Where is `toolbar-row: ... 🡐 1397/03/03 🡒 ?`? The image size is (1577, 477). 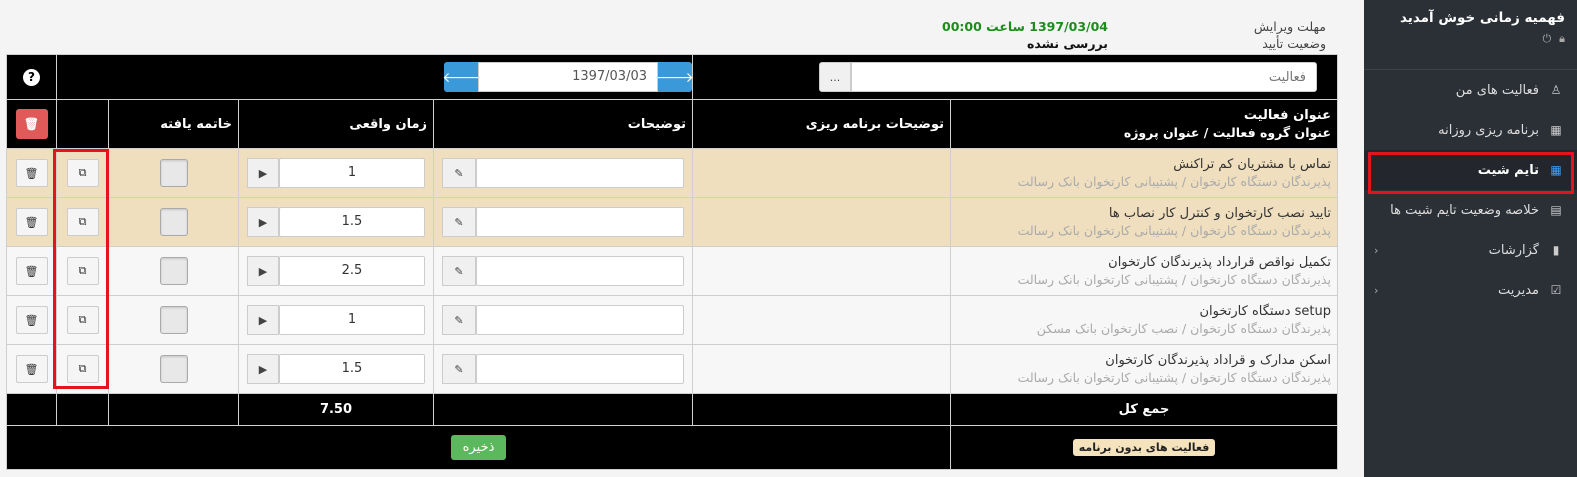 toolbar-row: ... 🡐 1397/03/03 🡒 ? is located at coordinates (672, 77).